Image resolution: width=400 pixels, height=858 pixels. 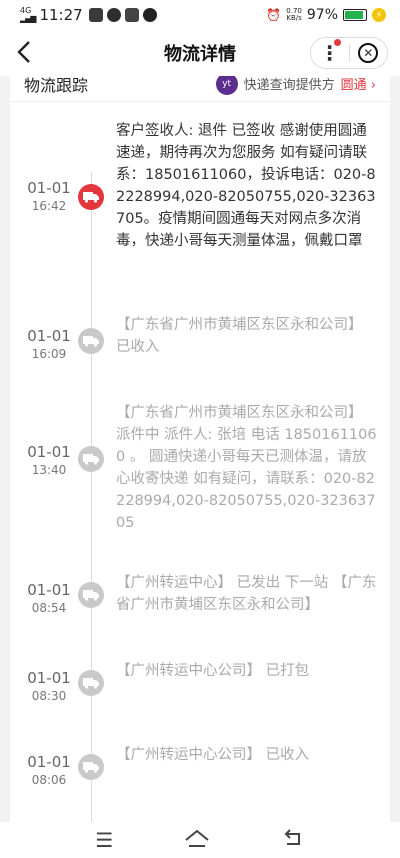 I want to click on back-button, so click(x=28, y=53).